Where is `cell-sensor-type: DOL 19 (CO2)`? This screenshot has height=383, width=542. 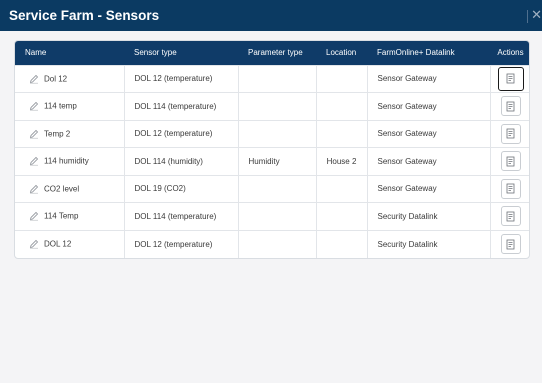 cell-sensor-type: DOL 19 (CO2) is located at coordinates (181, 189).